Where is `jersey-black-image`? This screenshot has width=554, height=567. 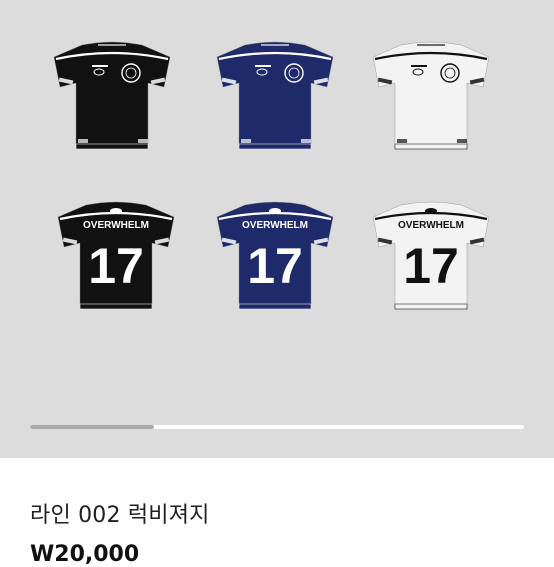 jersey-black-image is located at coordinates (112, 95).